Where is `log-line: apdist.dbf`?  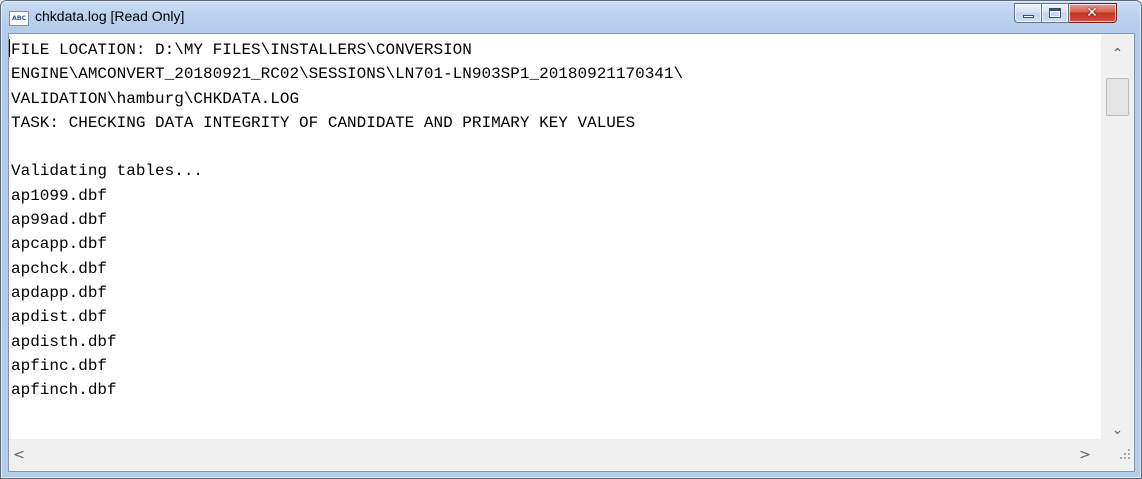
log-line: apdist.dbf is located at coordinates (59, 317).